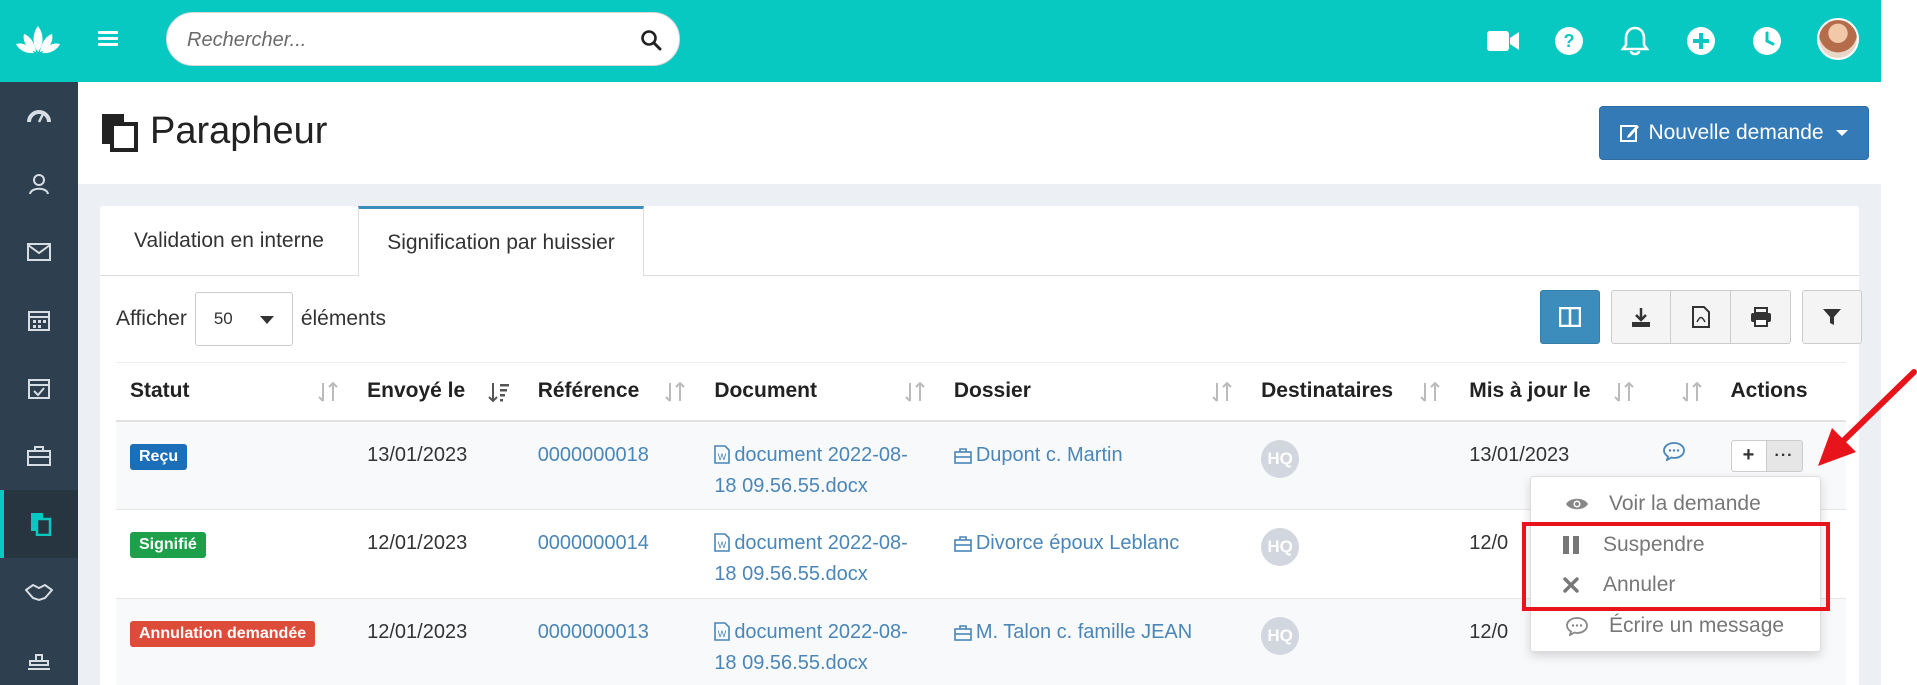 This screenshot has height=685, width=1917. I want to click on filter-icon, so click(1832, 317).